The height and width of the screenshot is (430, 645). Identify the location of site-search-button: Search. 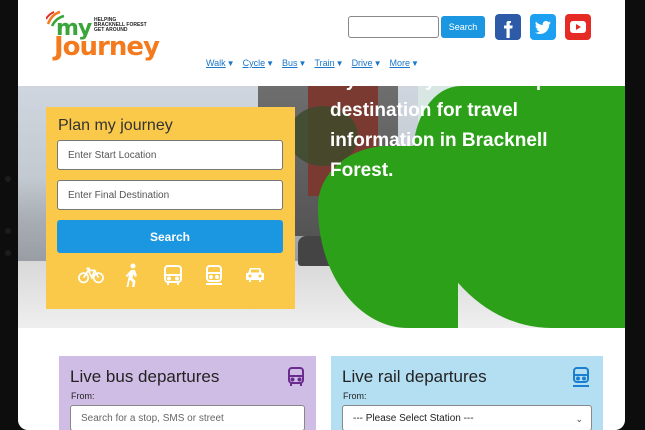
(463, 27).